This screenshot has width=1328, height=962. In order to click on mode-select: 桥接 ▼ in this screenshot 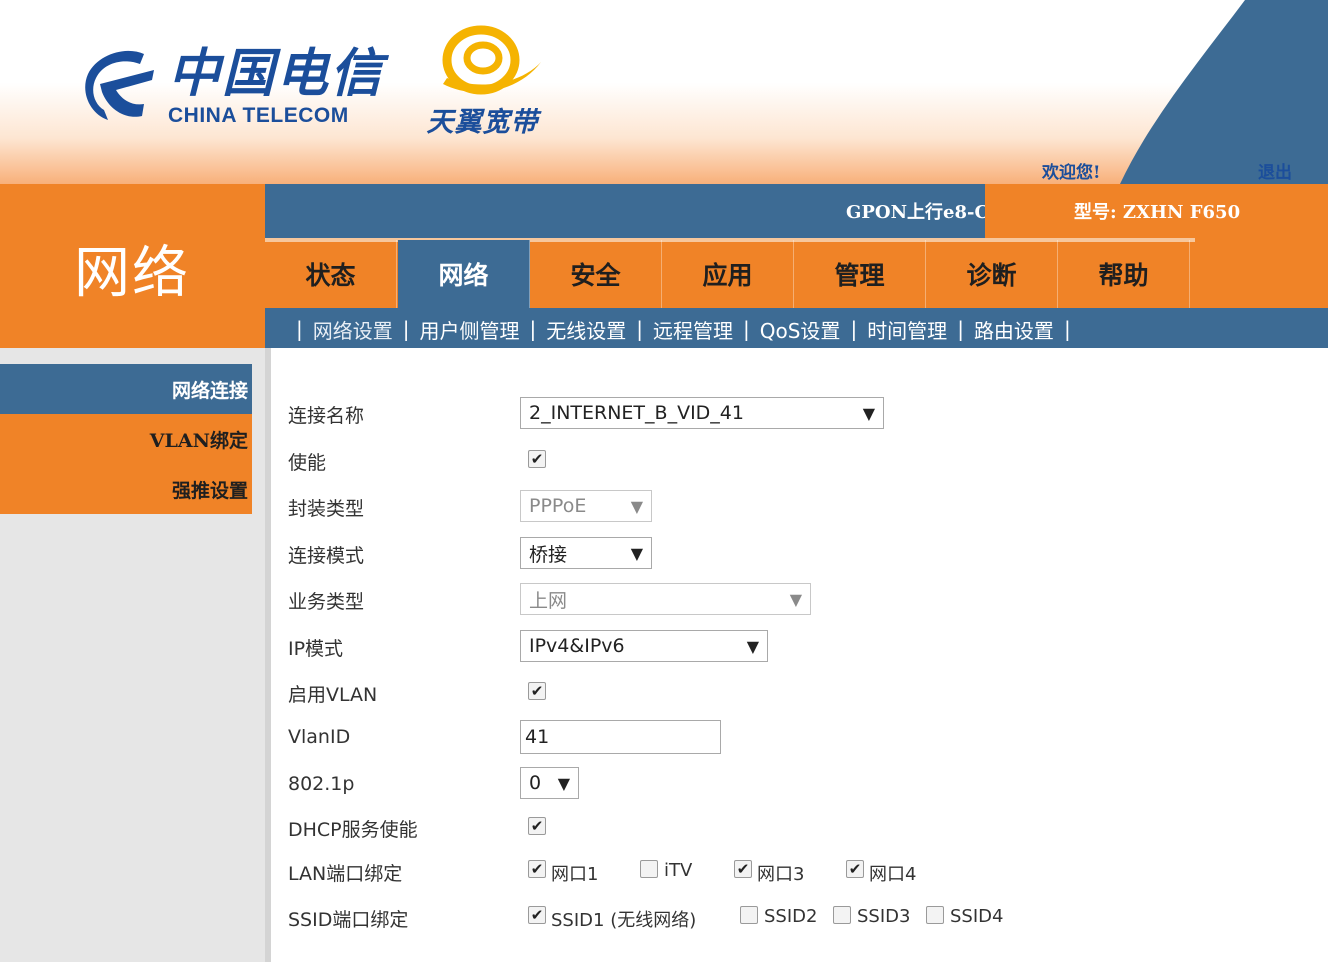, I will do `click(586, 553)`.